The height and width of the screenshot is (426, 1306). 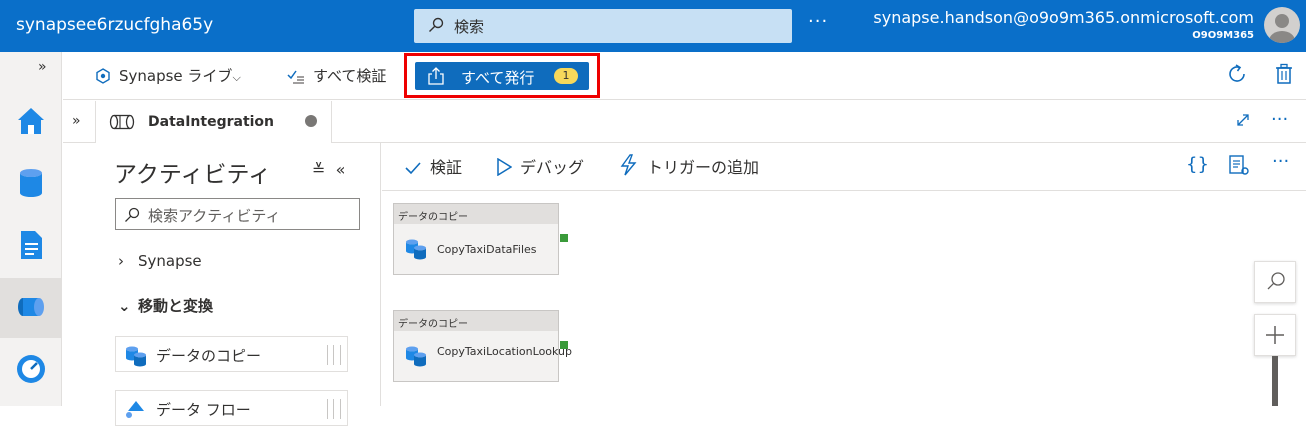 What do you see at coordinates (214, 216) in the screenshot?
I see `activities-search-placeholder: 検索アクティビティ` at bounding box center [214, 216].